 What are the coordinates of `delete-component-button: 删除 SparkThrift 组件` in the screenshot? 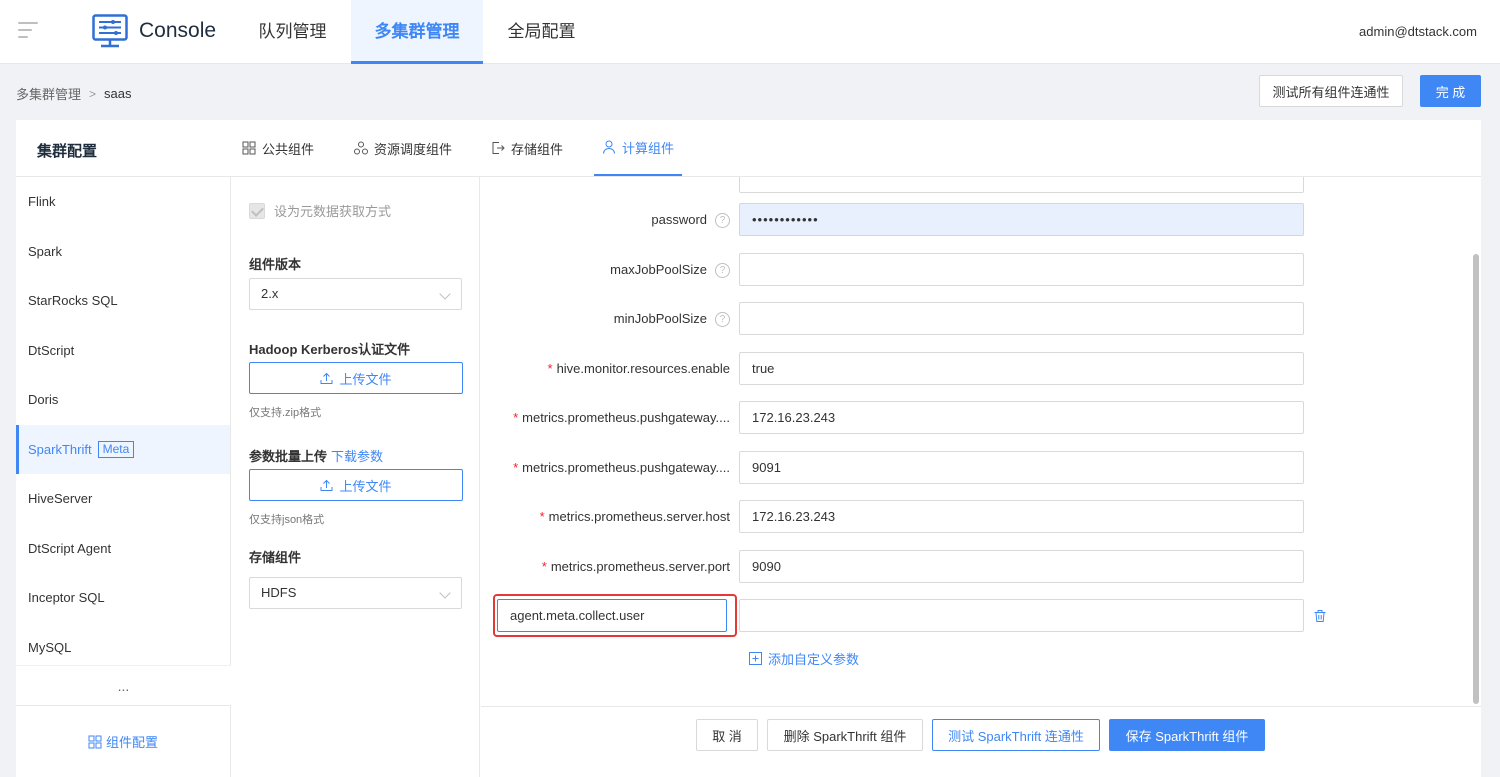 It's located at (845, 735).